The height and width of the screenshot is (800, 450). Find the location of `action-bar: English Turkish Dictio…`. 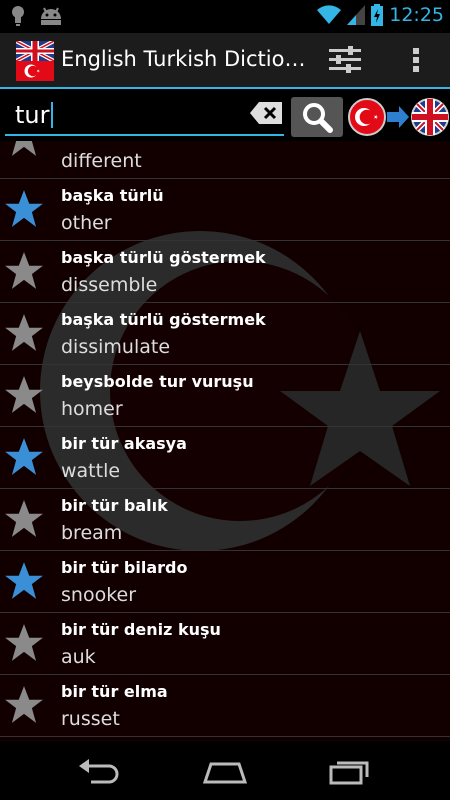

action-bar: English Turkish Dictio… is located at coordinates (225, 61).